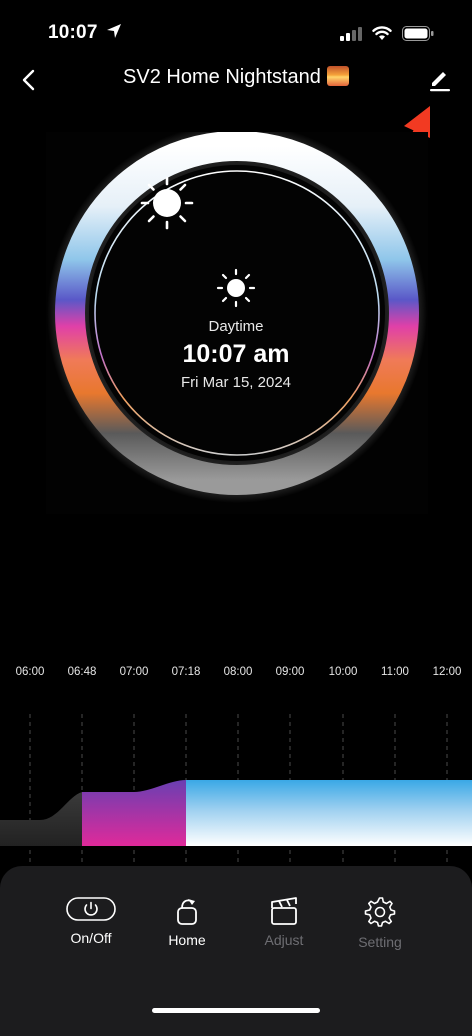 The image size is (472, 1036). I want to click on onoff-tab: On/Off, so click(91, 921).